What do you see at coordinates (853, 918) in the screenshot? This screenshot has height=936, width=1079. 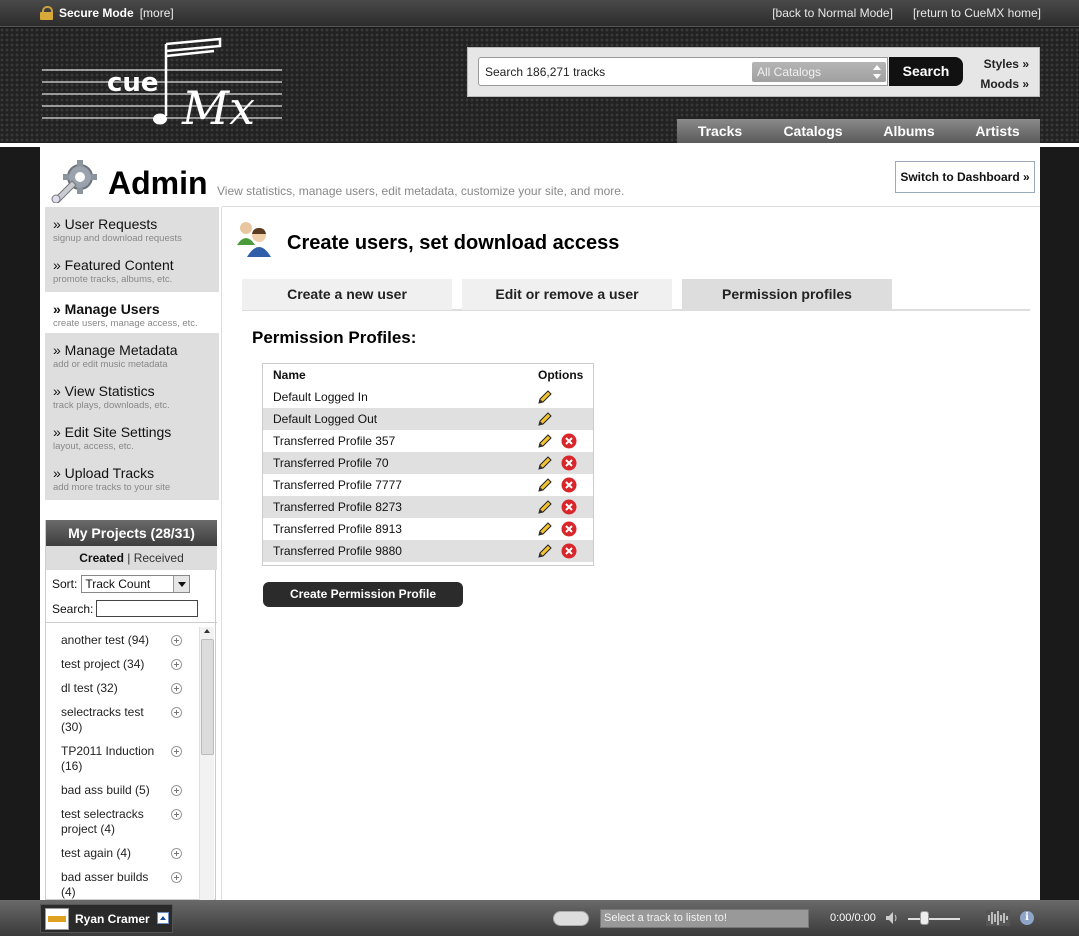 I see `time-display: 0:00/0:00` at bounding box center [853, 918].